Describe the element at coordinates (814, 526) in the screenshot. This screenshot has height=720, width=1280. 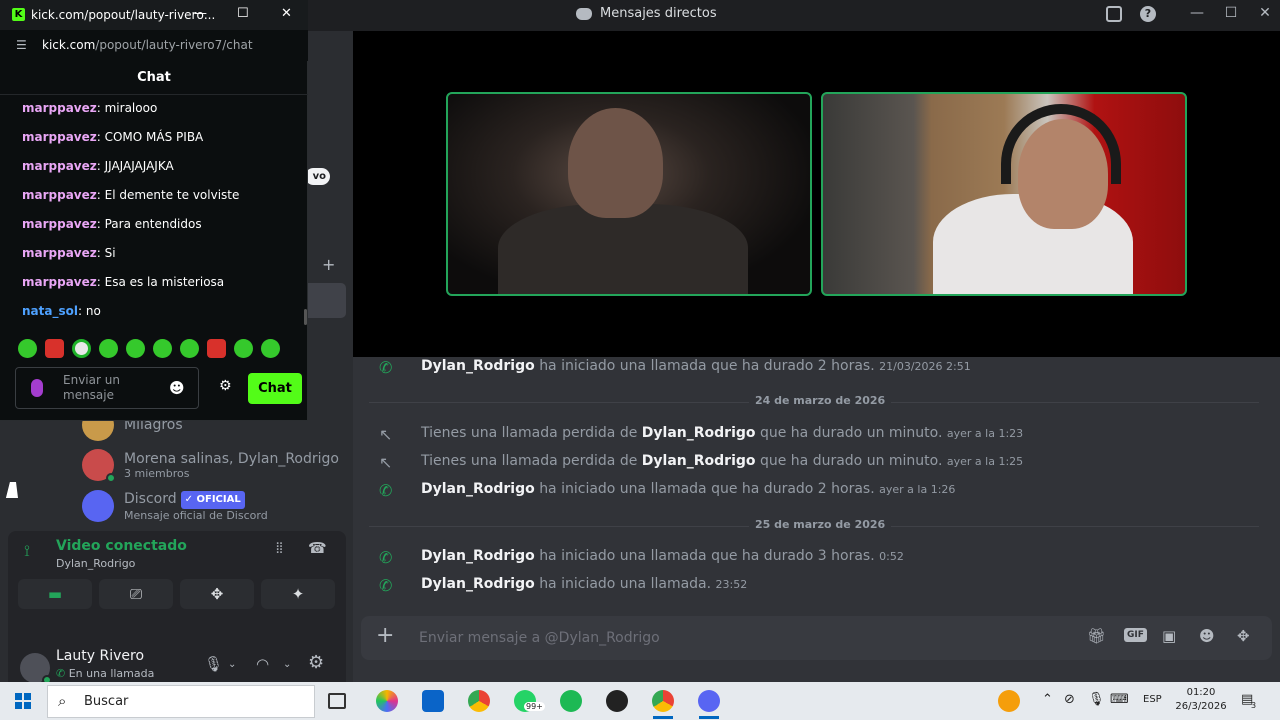
I see `date-divider: 25 de marzo de 2026` at that location.